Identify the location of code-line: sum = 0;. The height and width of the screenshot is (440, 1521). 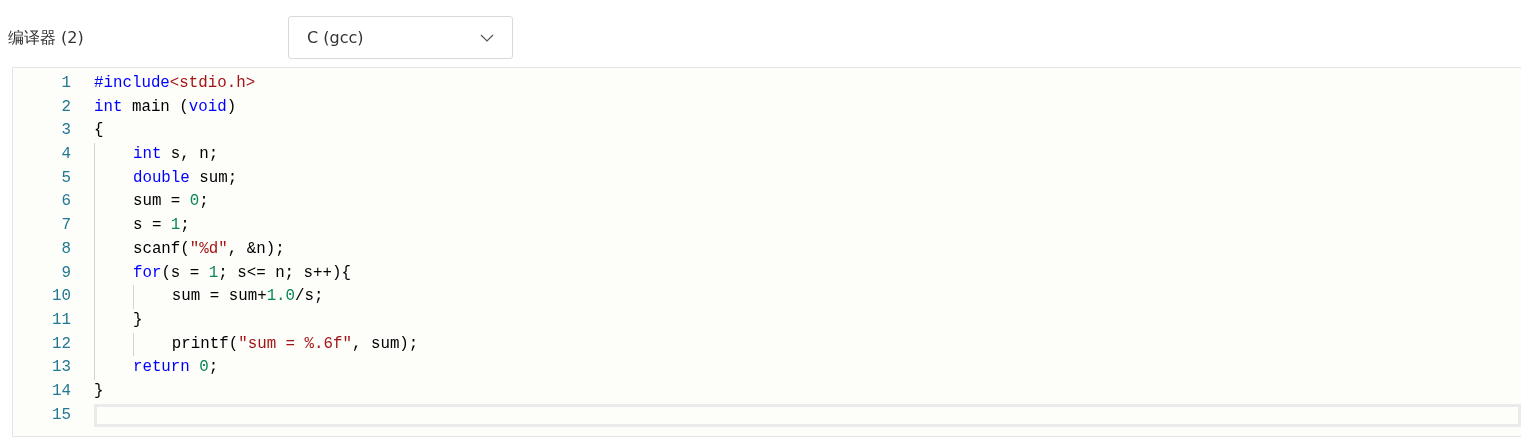
(807, 202).